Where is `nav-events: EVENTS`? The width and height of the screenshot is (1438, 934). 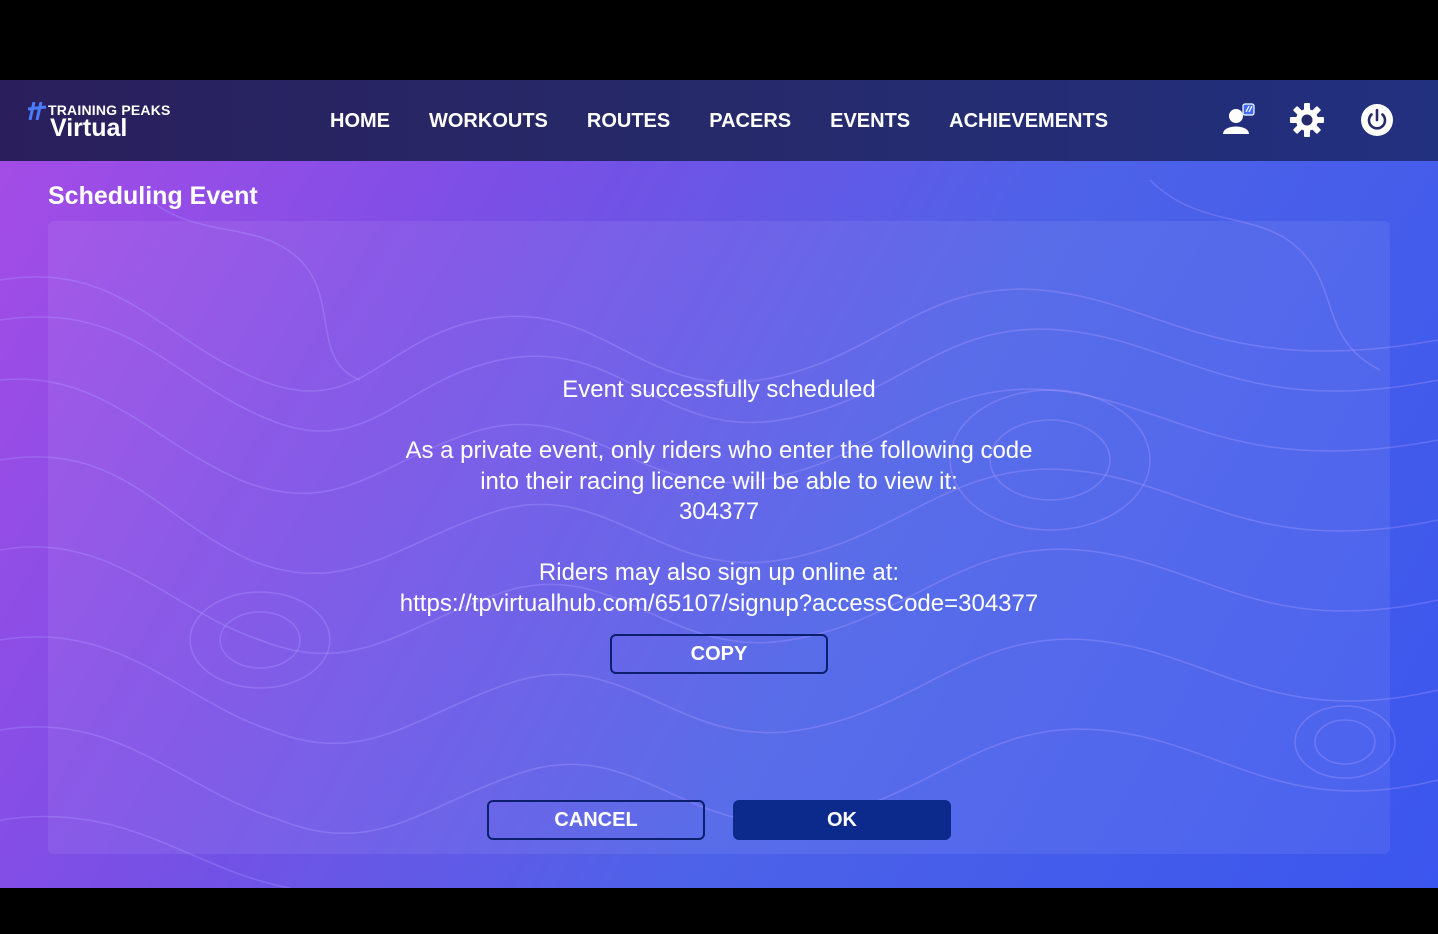 nav-events: EVENTS is located at coordinates (870, 121).